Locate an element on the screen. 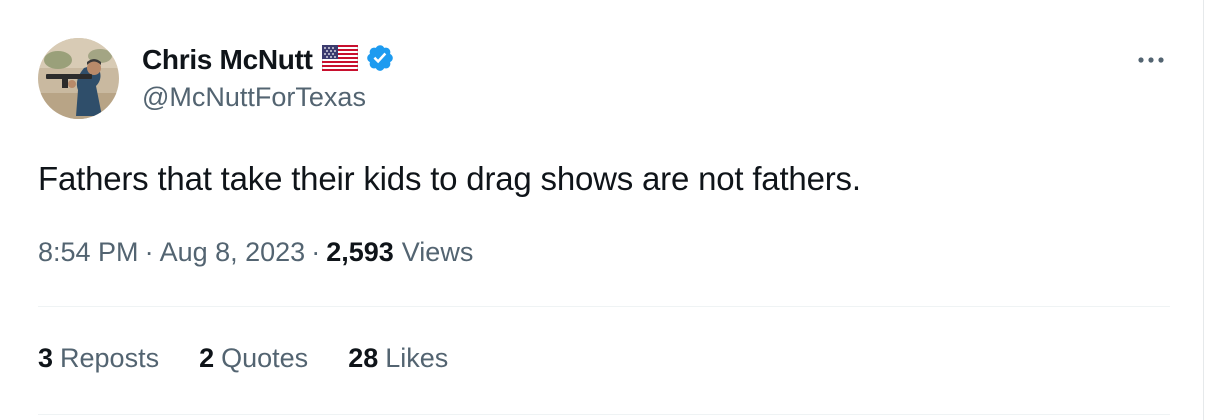  stat-count: 2 is located at coordinates (207, 358).